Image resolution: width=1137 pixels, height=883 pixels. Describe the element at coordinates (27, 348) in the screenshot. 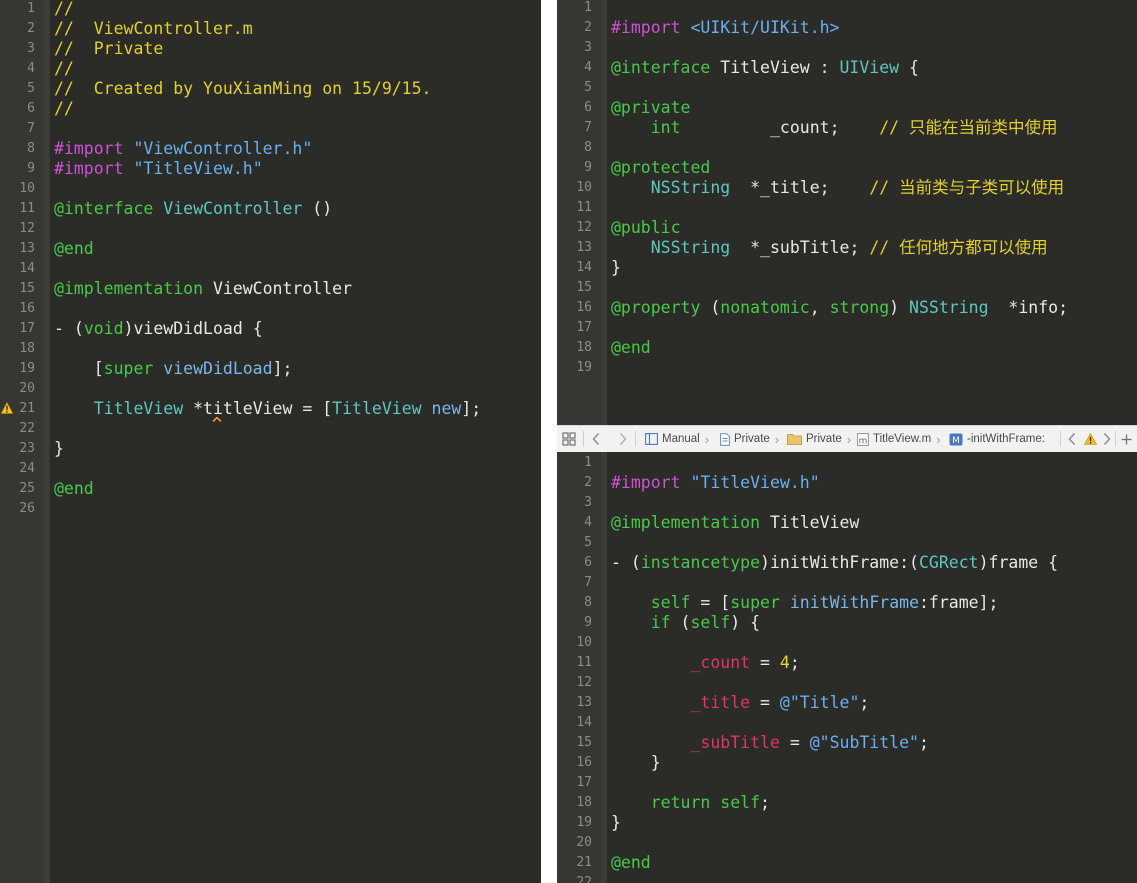

I see `line-number: 18` at that location.